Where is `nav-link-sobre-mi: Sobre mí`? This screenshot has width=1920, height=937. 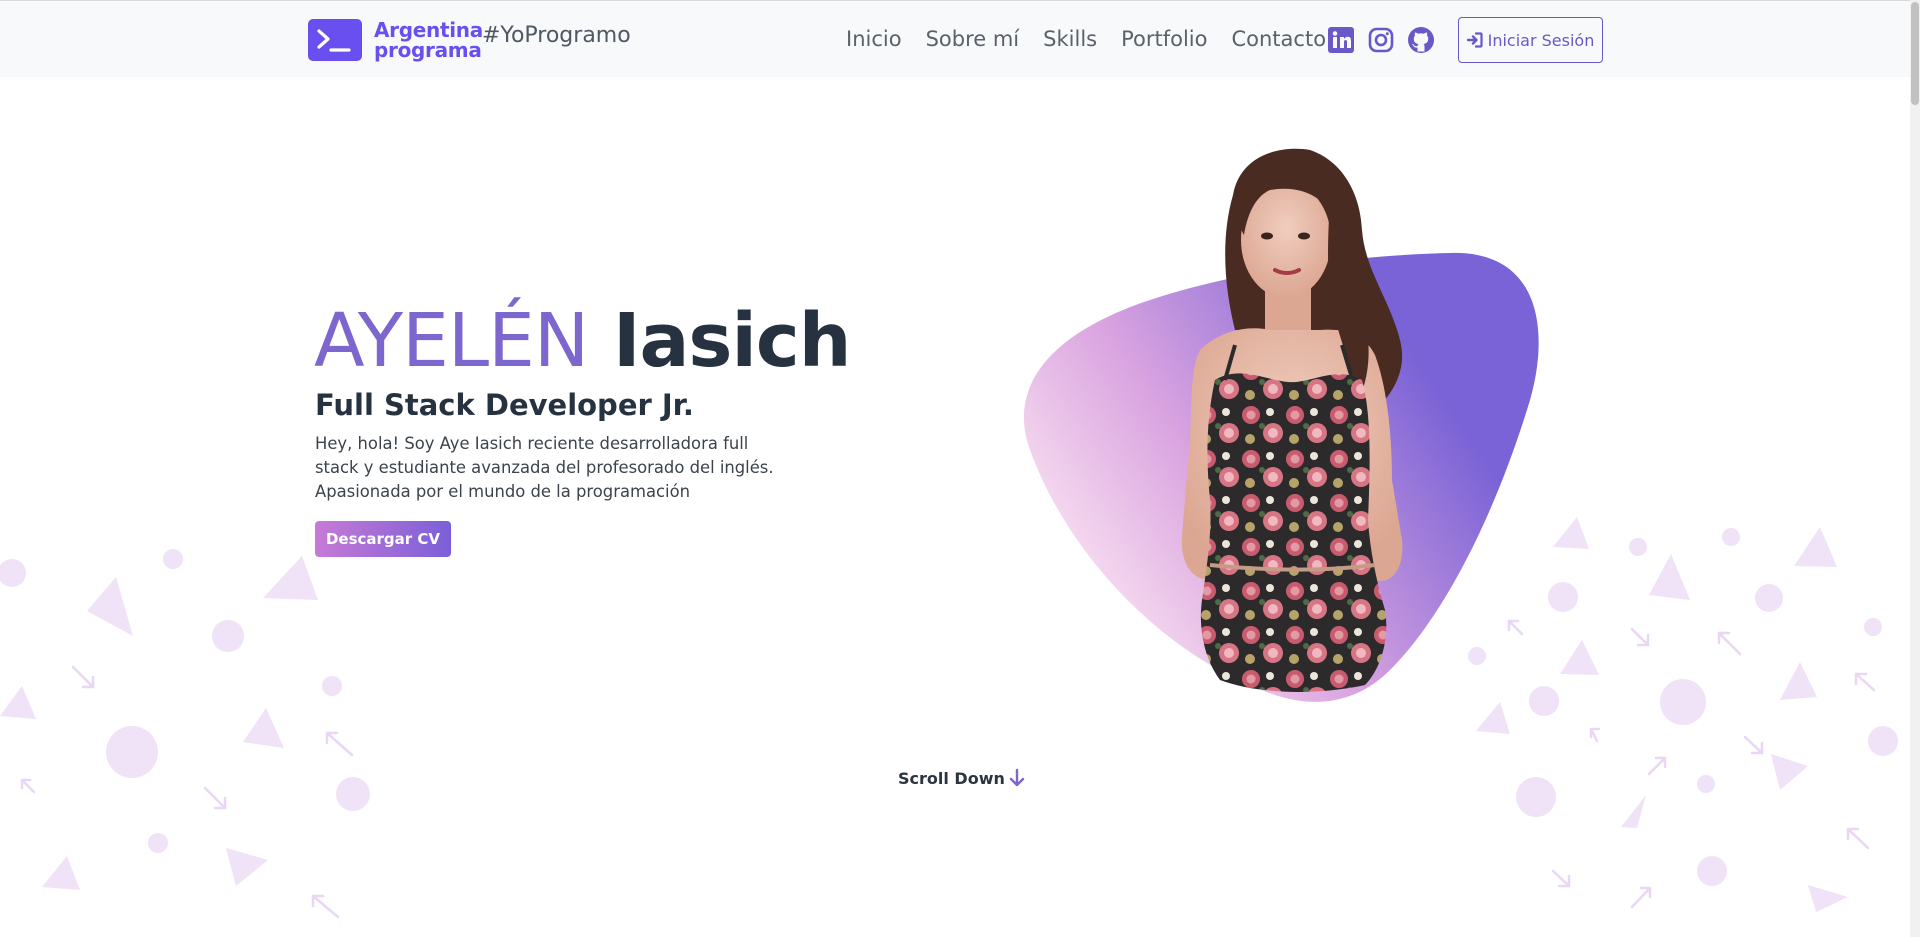 nav-link-sobre-mi: Sobre mí is located at coordinates (973, 39).